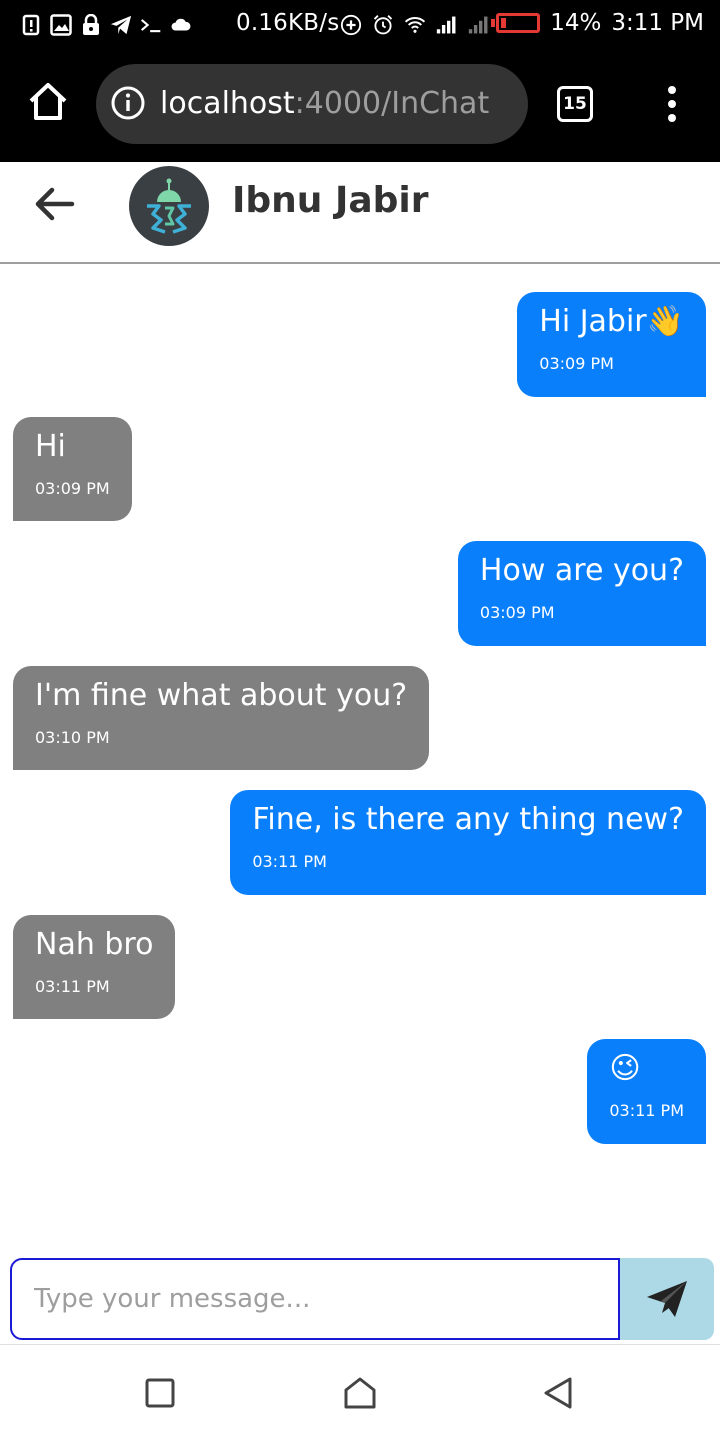 This screenshot has width=720, height=1440. What do you see at coordinates (576, 23) in the screenshot?
I see `battery-percent: 14%` at bounding box center [576, 23].